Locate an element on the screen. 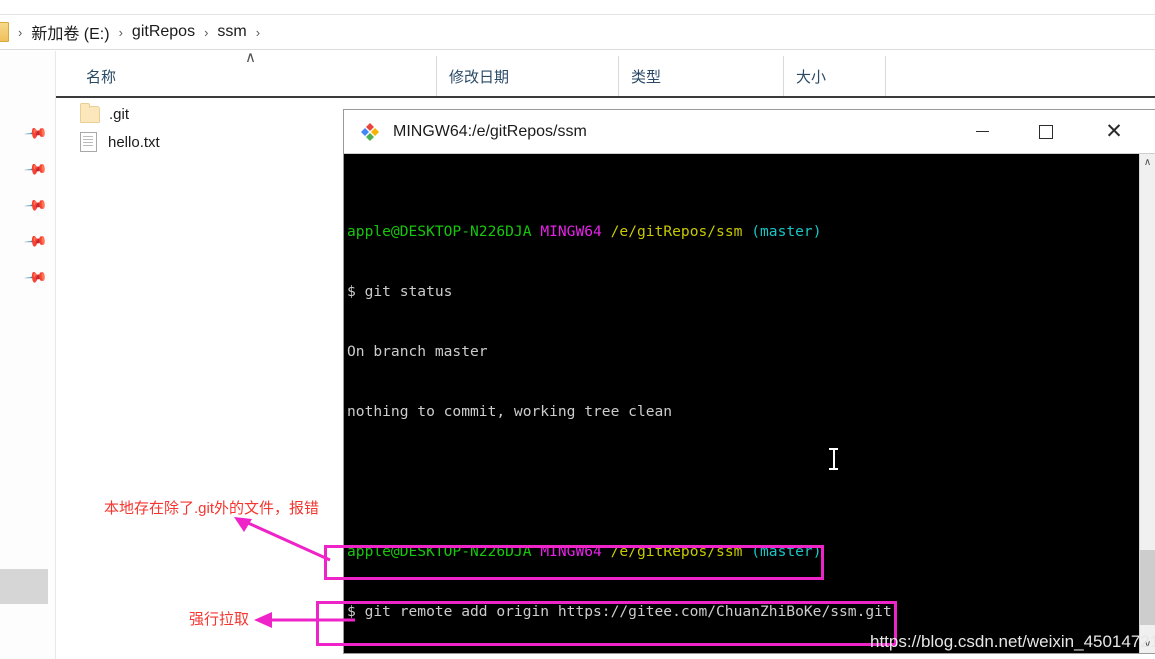 The height and width of the screenshot is (659, 1155). scroll-up-icon: ∧ is located at coordinates (1147, 162).